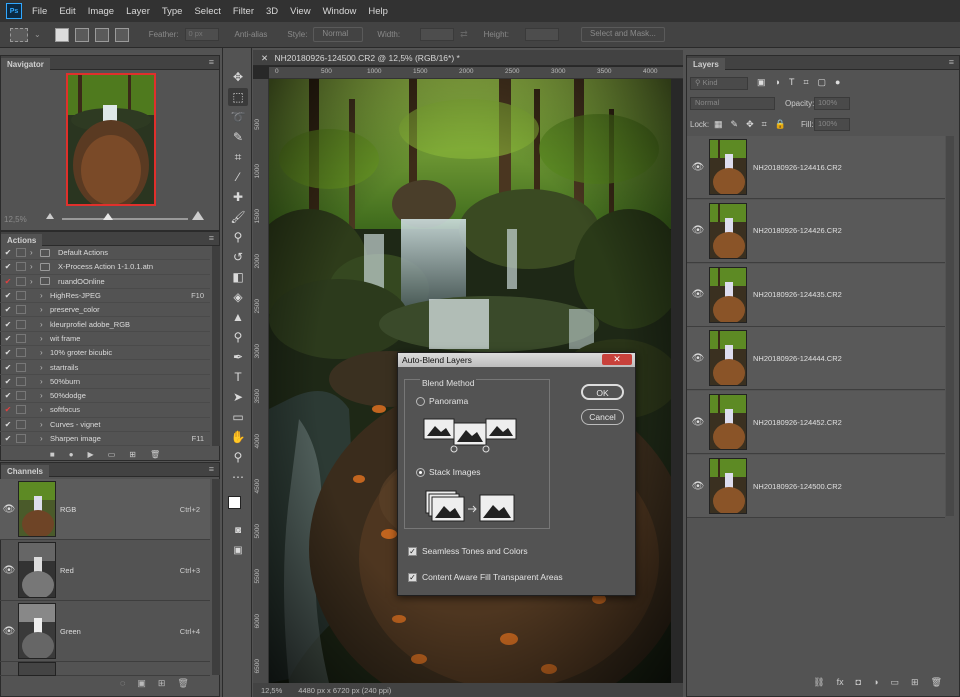  Describe the element at coordinates (238, 377) in the screenshot. I see `type-tool-icon: T` at that location.